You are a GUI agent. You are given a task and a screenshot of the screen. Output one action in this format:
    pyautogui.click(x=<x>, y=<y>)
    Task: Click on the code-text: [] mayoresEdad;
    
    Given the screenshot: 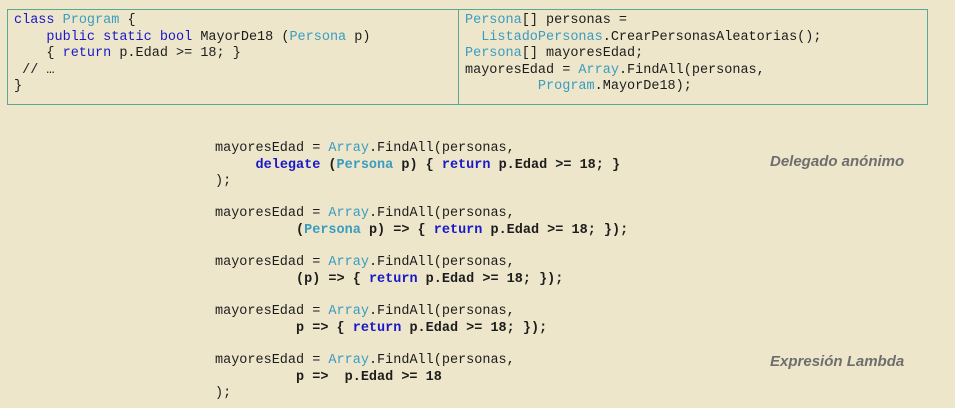 What is the action you would take?
    pyautogui.click(x=582, y=53)
    